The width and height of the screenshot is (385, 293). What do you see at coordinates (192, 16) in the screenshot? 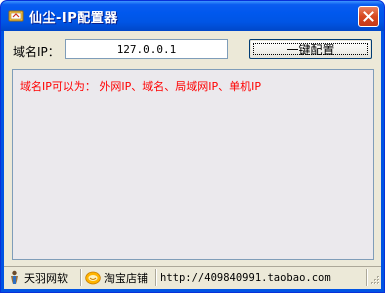
I see `title-bar: 仙尘-IP配置器` at bounding box center [192, 16].